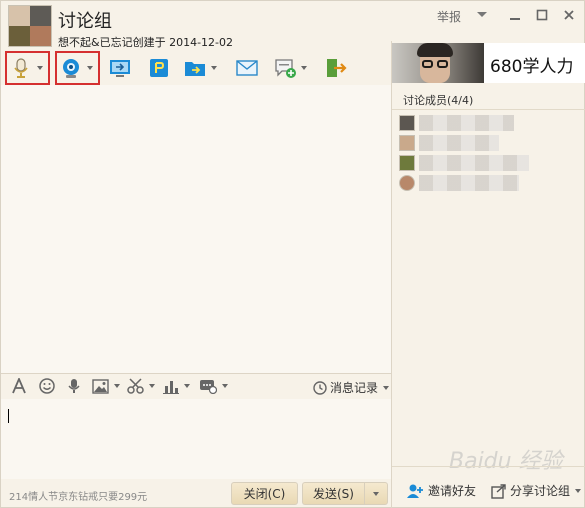 Image resolution: width=585 pixels, height=508 pixels. I want to click on members-title: 讨论成员(4/4), so click(438, 100).